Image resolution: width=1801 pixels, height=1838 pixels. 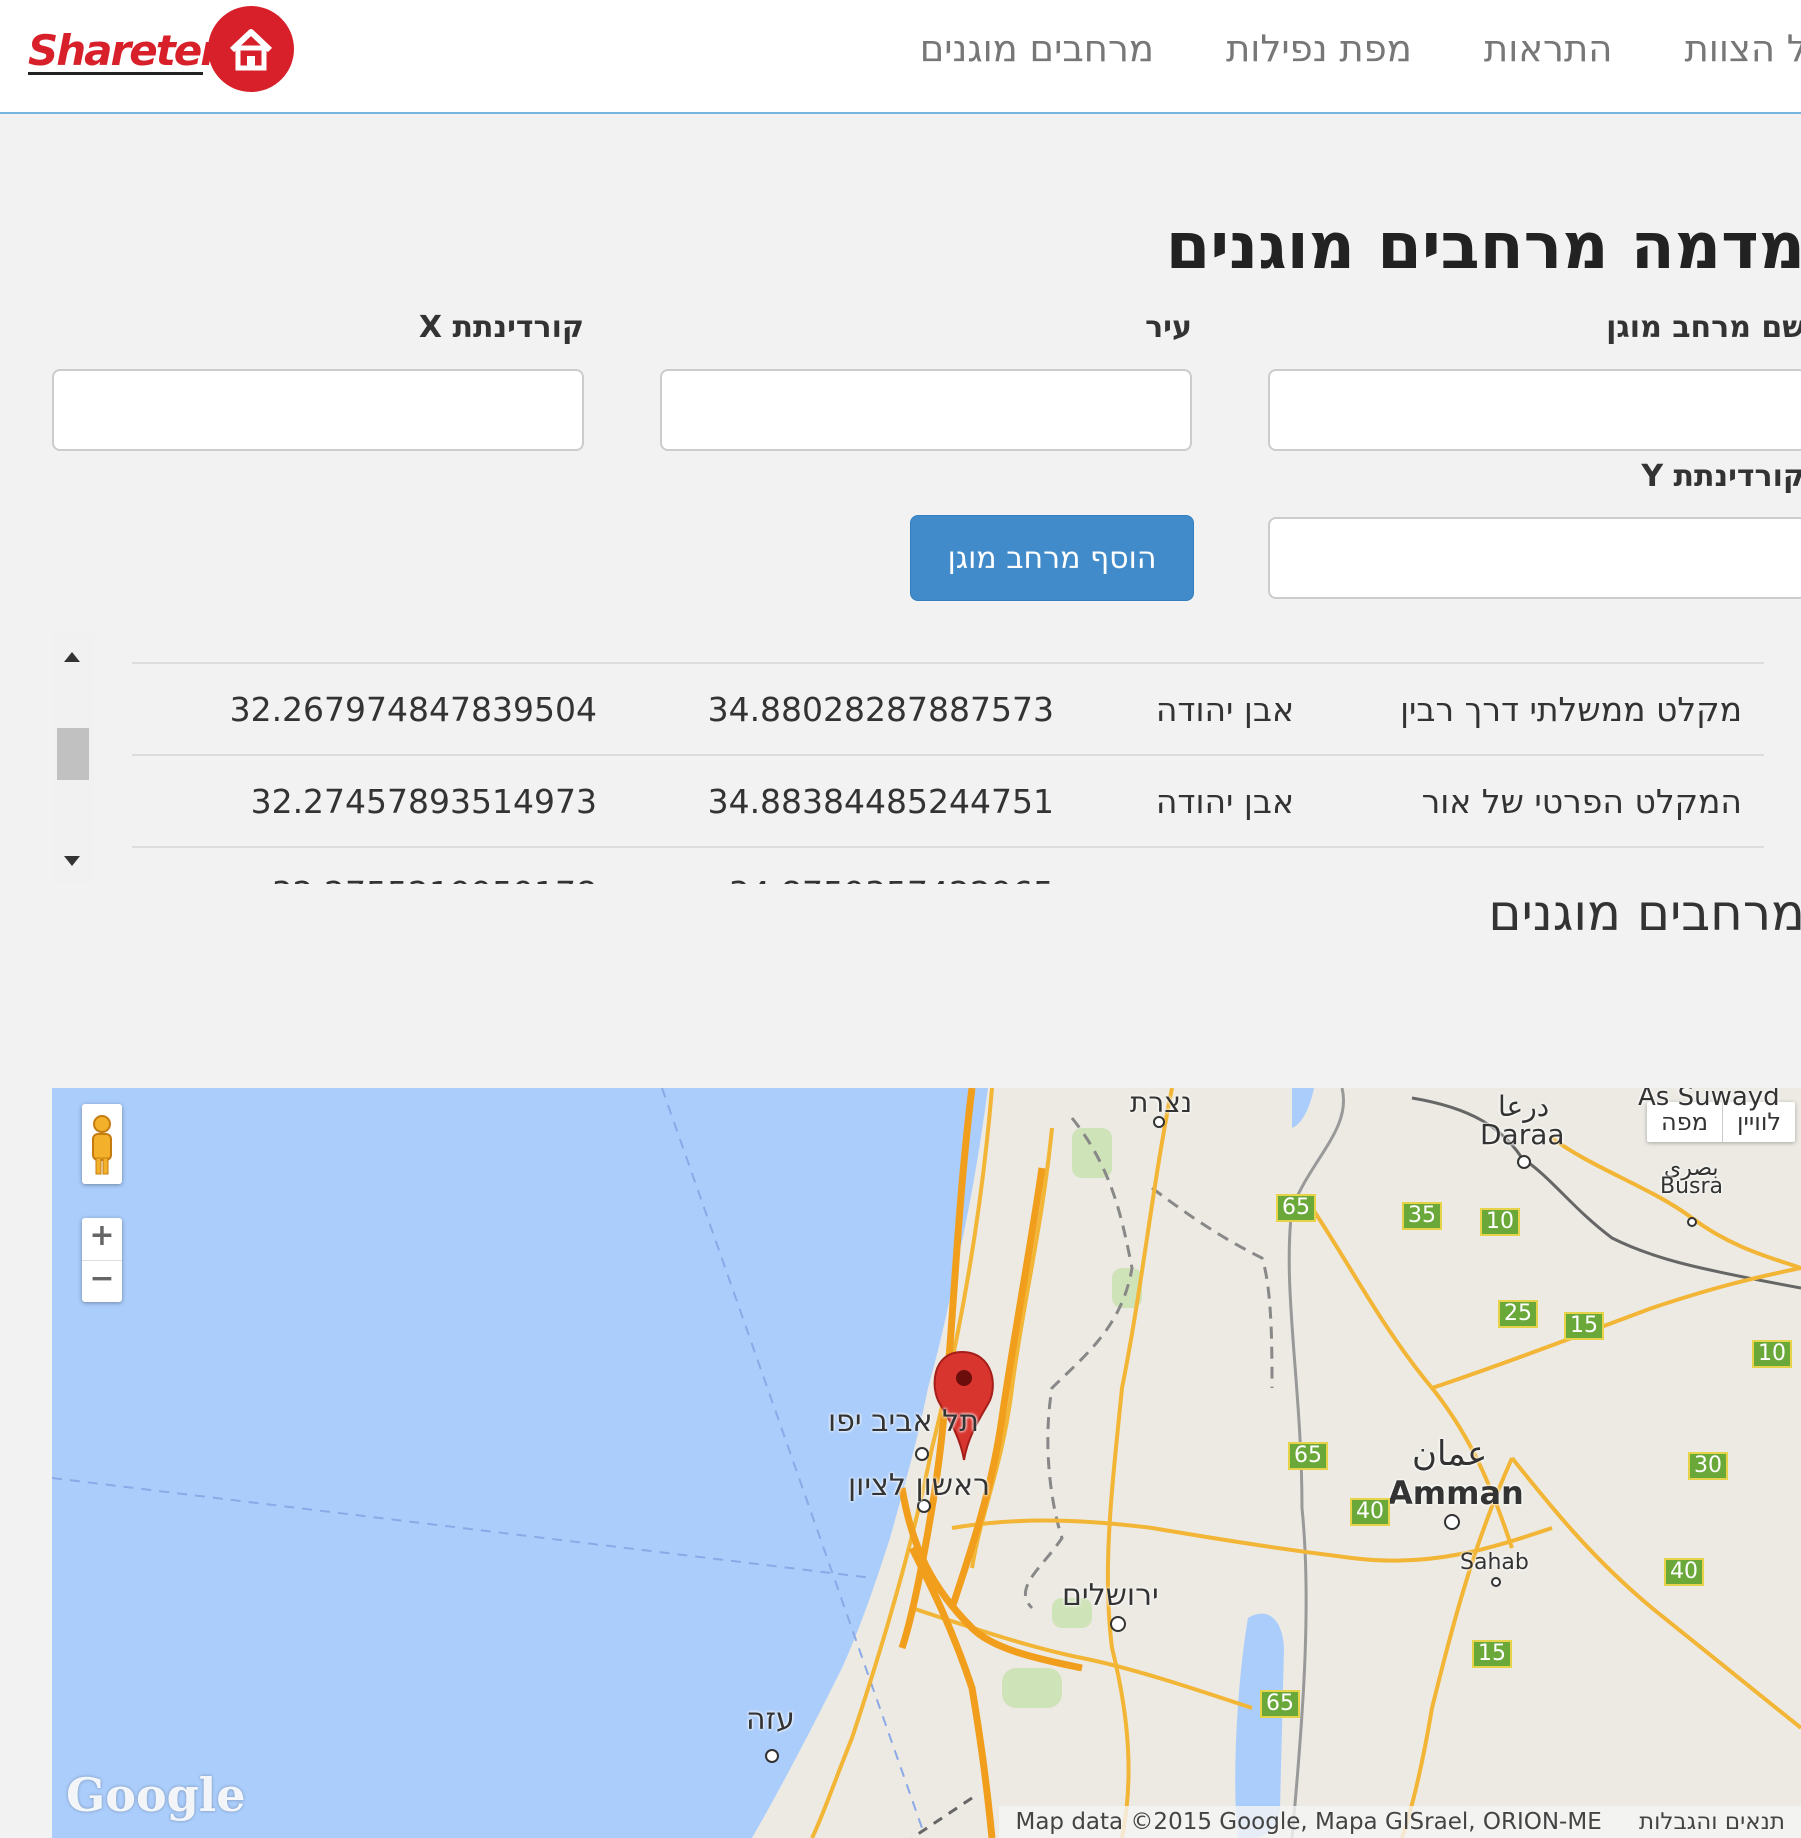 I want to click on zoom-in-icon: +, so click(x=102, y=1239).